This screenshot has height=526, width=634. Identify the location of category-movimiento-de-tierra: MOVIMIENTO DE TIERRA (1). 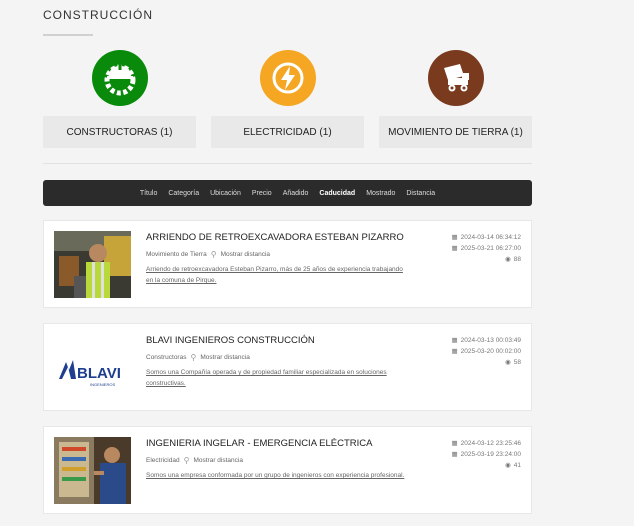
(455, 99).